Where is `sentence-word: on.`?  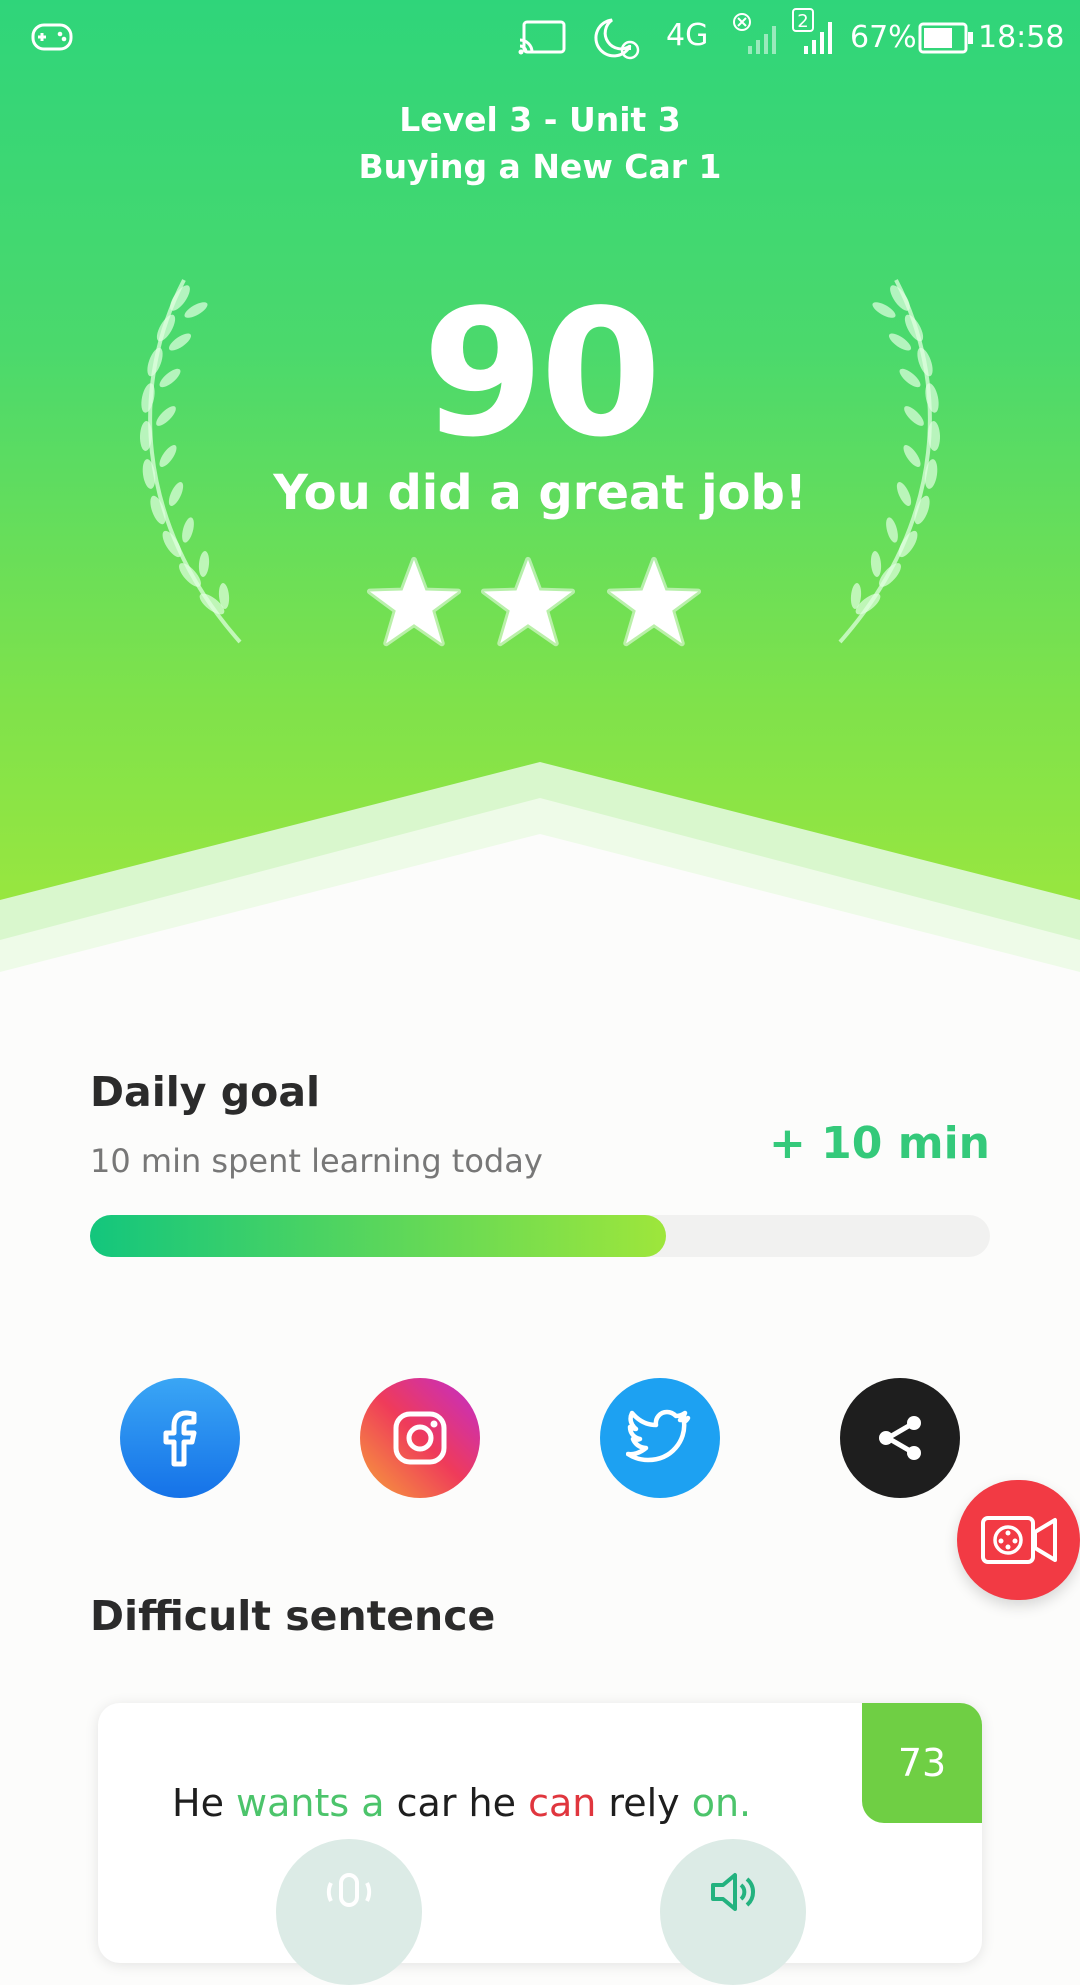
sentence-word: on. is located at coordinates (721, 1803).